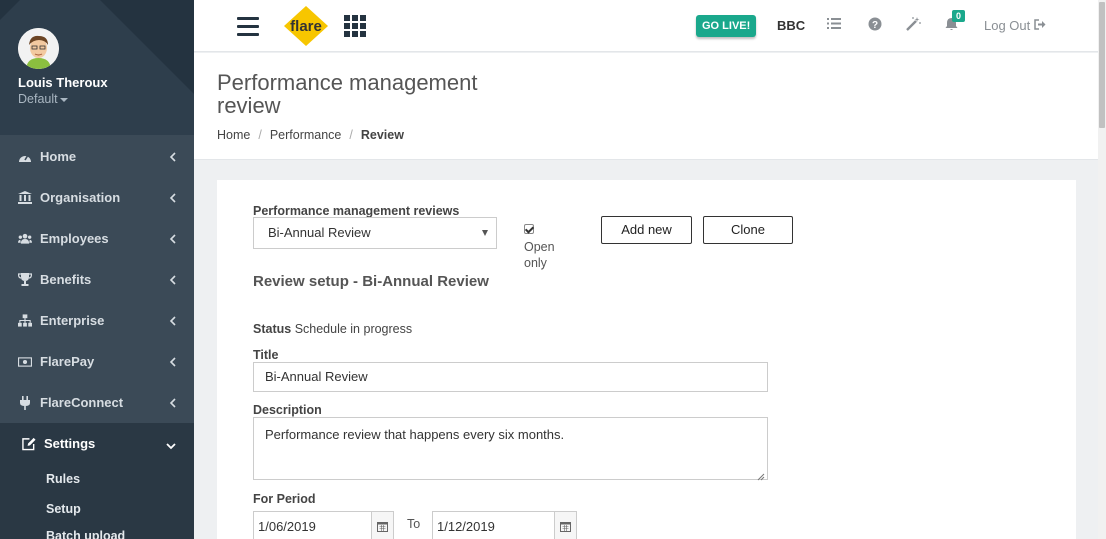 This screenshot has width=1106, height=539. I want to click on sign-out-icon, so click(1040, 25).